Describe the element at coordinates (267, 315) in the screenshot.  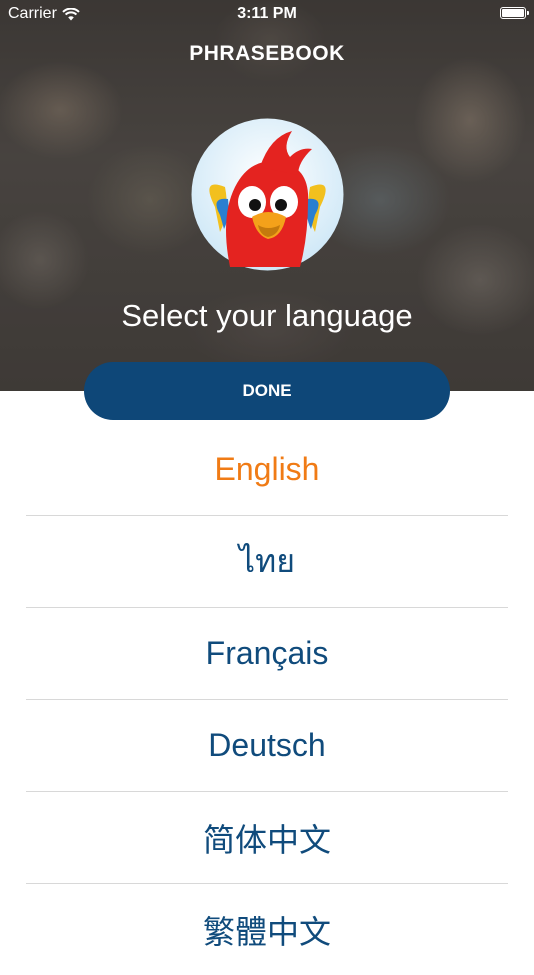
I see `select-language-heading: Select your language` at that location.